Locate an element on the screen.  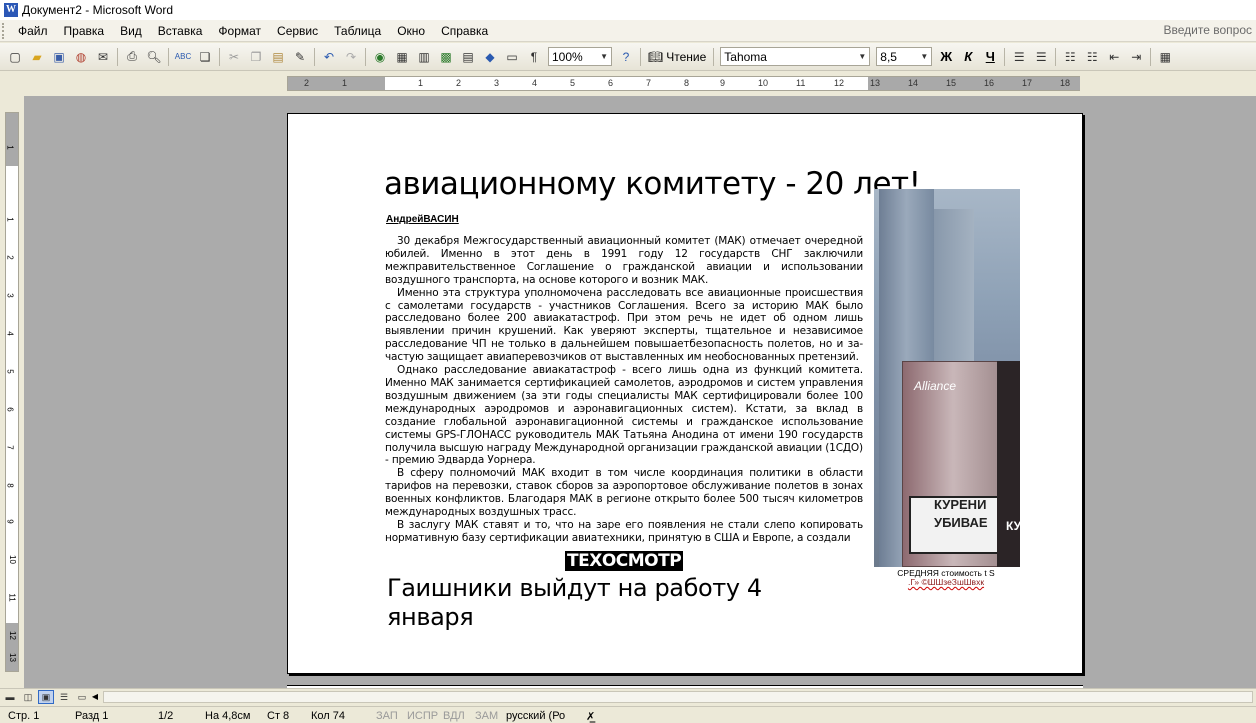
menu-format: Формат is located at coordinates (239, 31).